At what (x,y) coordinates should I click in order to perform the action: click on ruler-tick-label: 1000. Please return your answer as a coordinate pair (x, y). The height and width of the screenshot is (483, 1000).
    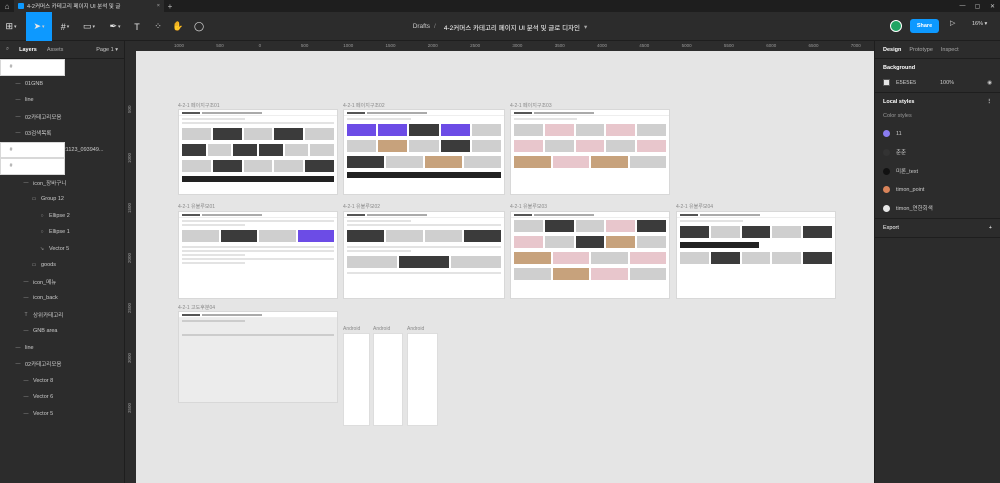
    Looking at the image, I should click on (129, 157).